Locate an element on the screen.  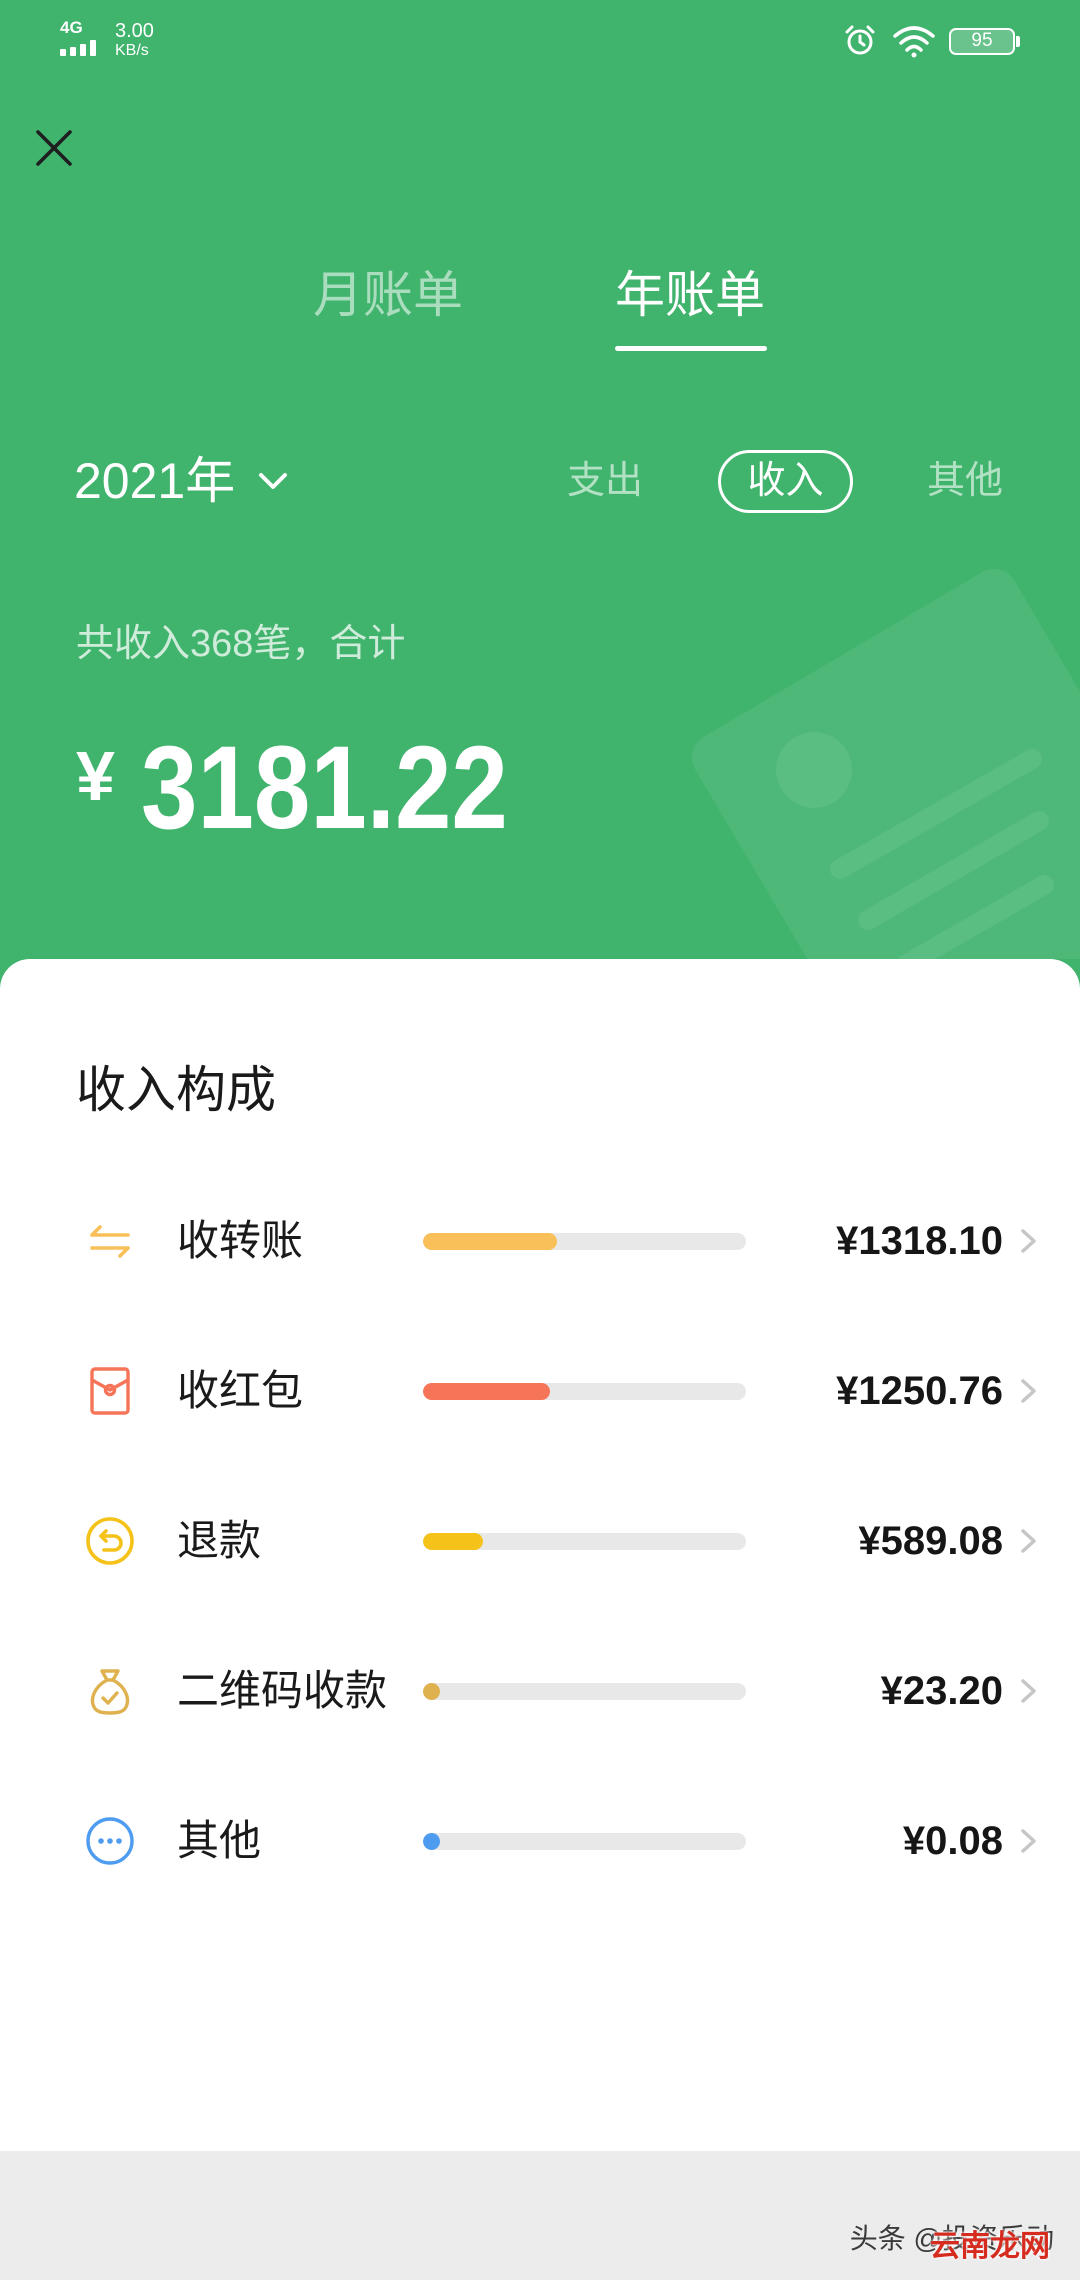
chevron-down-icon is located at coordinates (273, 481).